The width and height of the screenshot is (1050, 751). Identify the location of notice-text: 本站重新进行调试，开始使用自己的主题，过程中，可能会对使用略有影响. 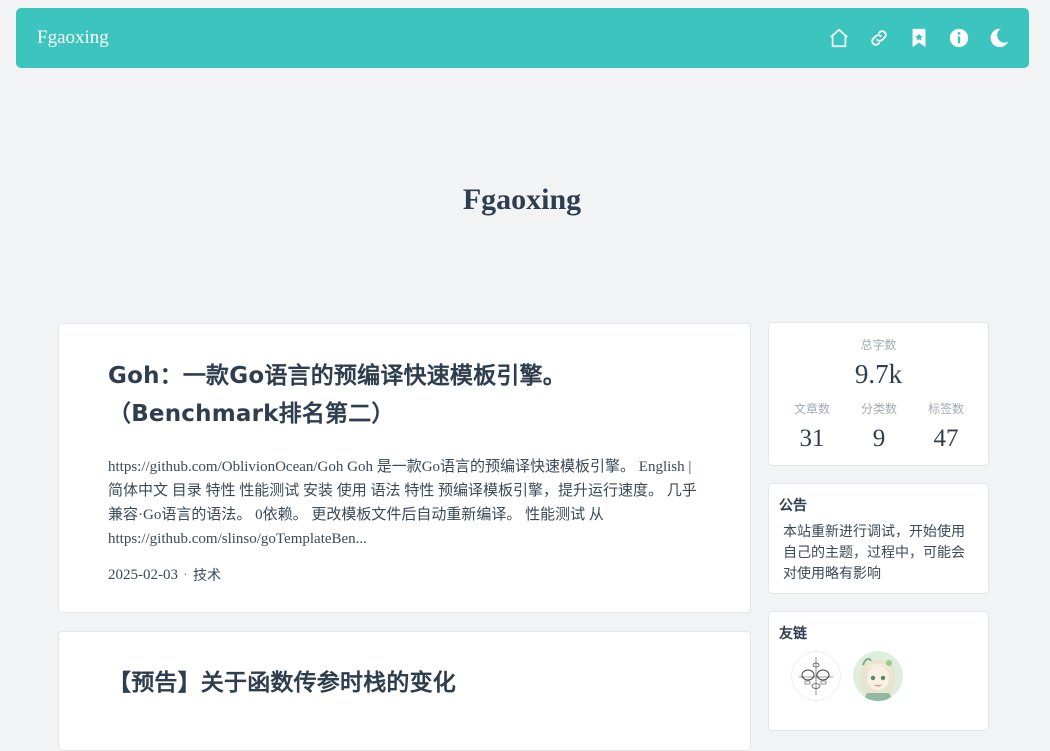
(874, 553).